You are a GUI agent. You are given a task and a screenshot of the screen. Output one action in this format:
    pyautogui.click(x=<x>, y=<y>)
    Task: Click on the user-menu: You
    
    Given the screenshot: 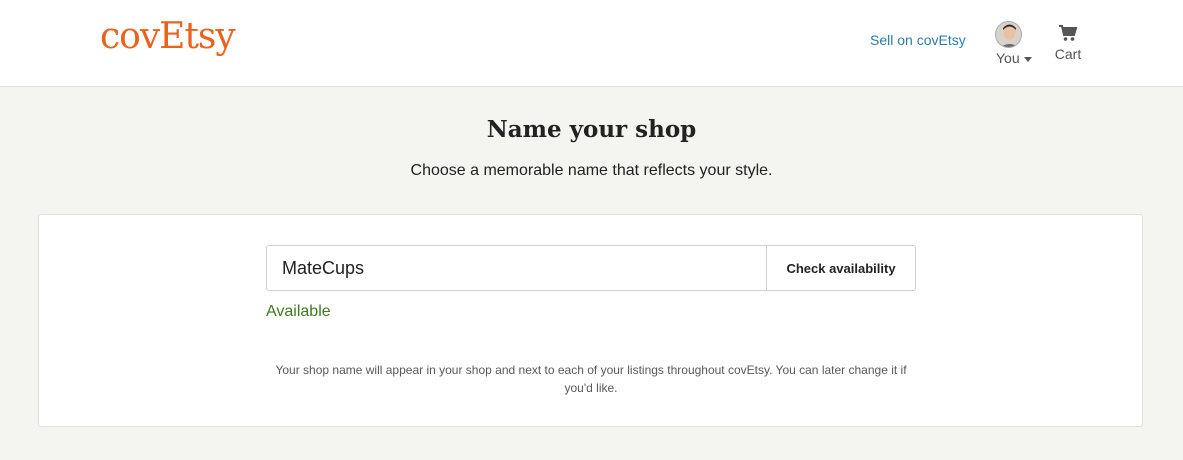 What is the action you would take?
    pyautogui.click(x=1016, y=44)
    